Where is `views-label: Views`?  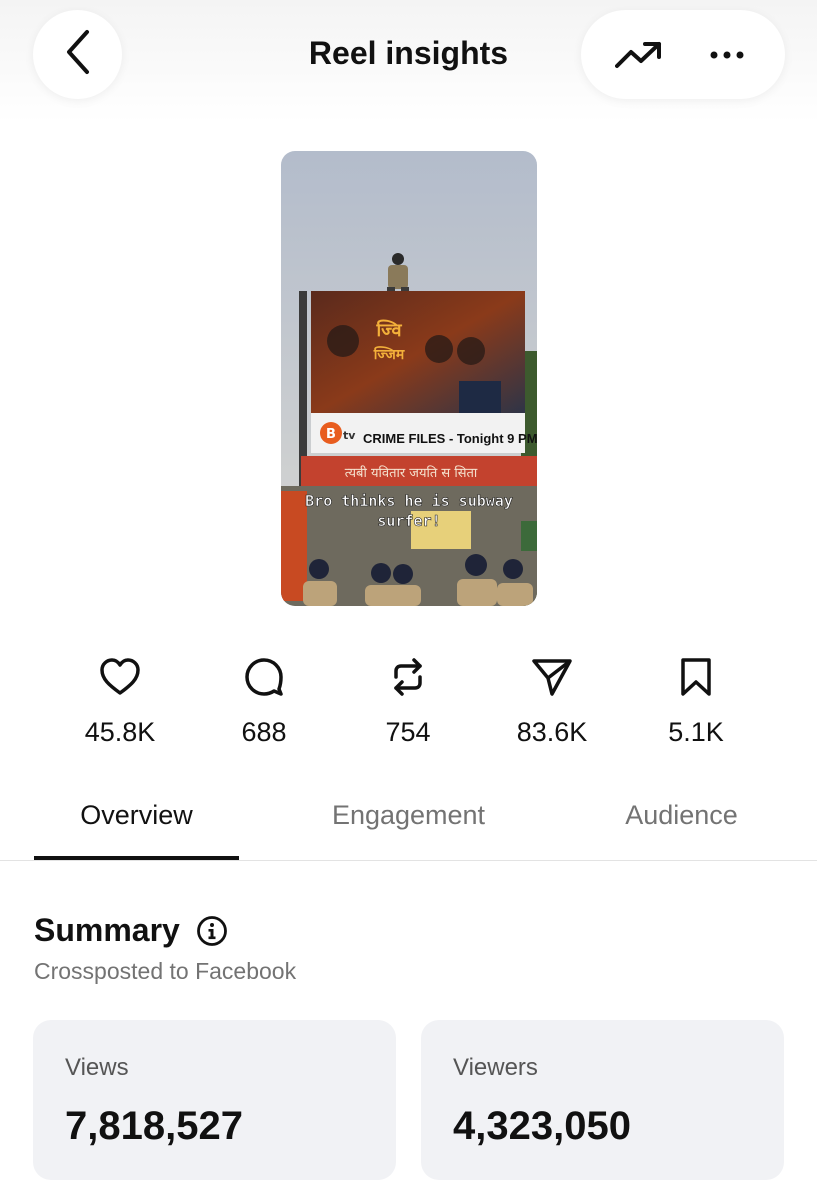
views-label: Views is located at coordinates (97, 1067).